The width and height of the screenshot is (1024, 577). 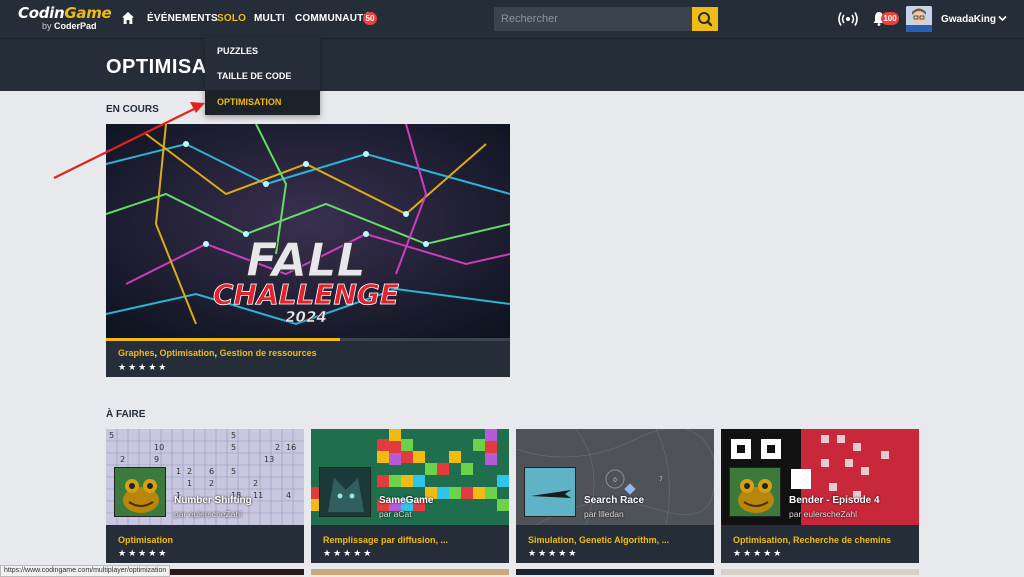 I want to click on svg-text: 16, so click(x=291, y=447).